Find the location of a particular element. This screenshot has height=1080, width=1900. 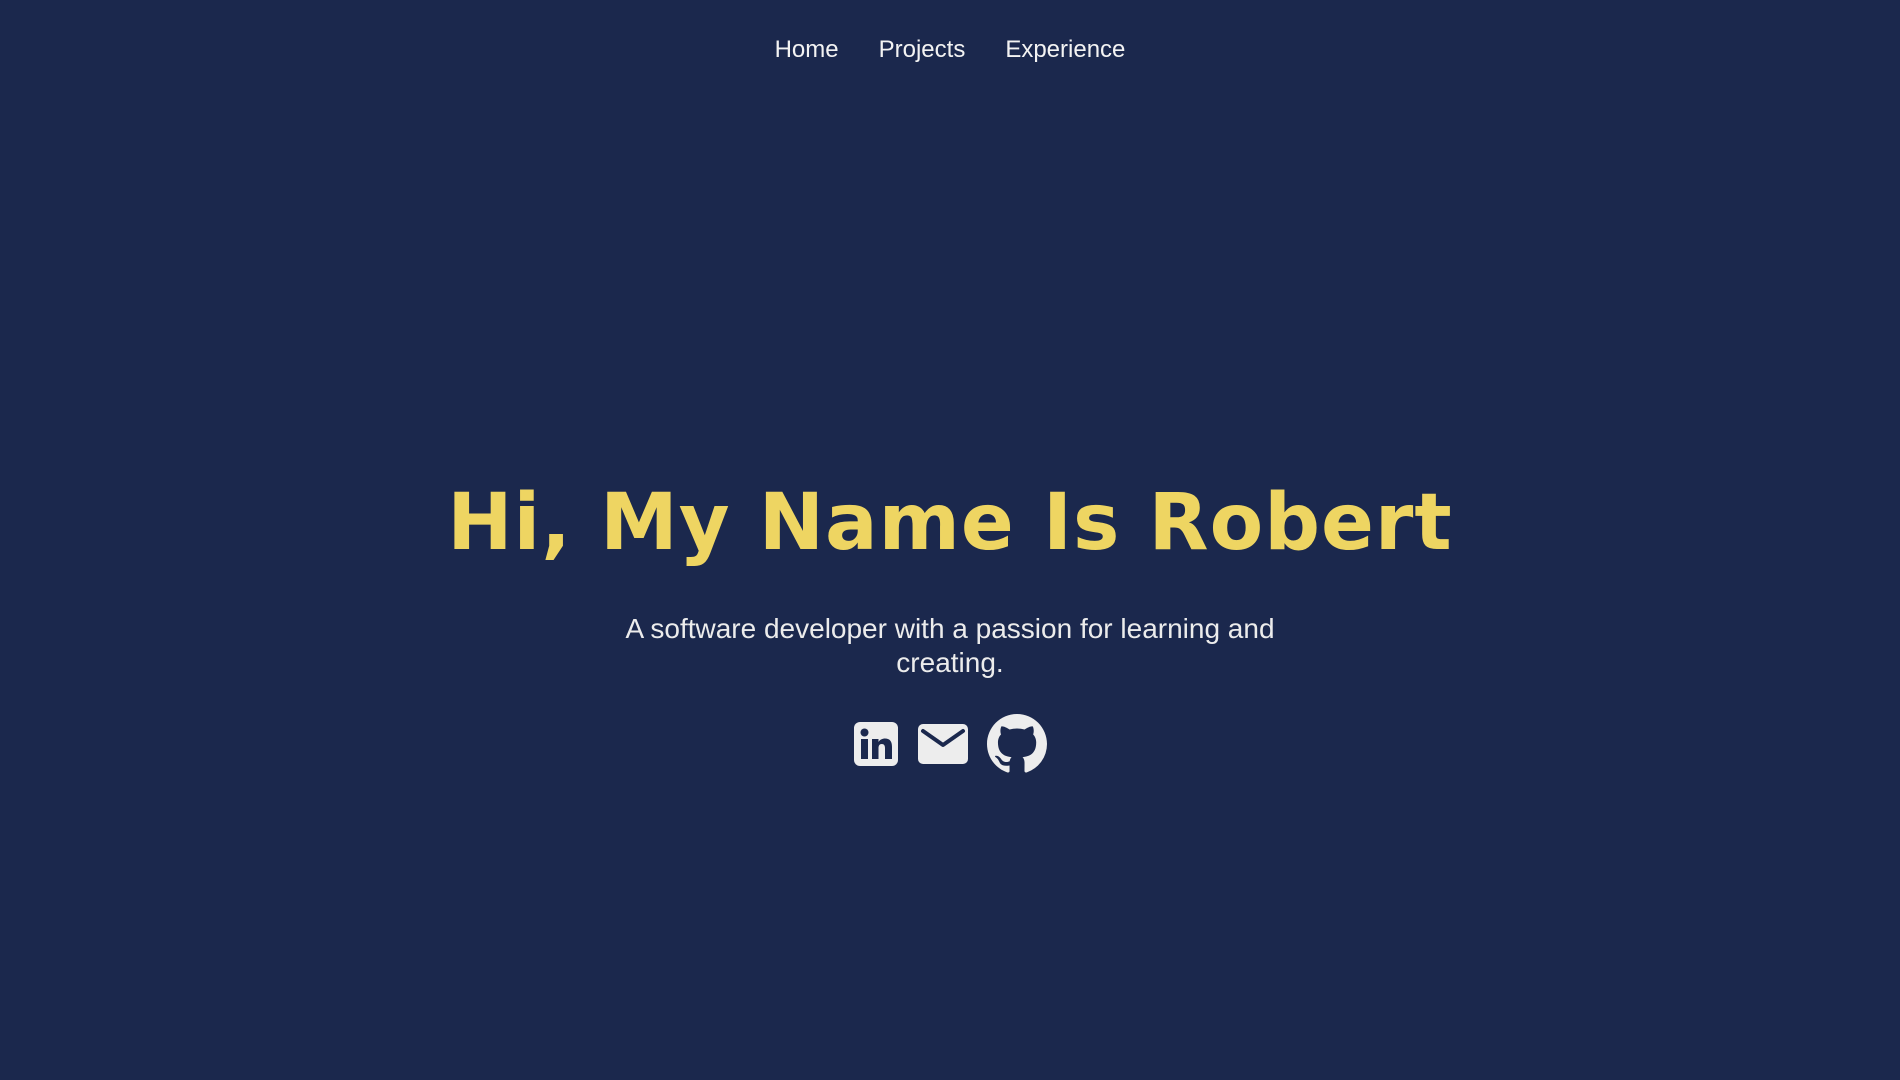

nav-item-home: Home is located at coordinates (807, 50).